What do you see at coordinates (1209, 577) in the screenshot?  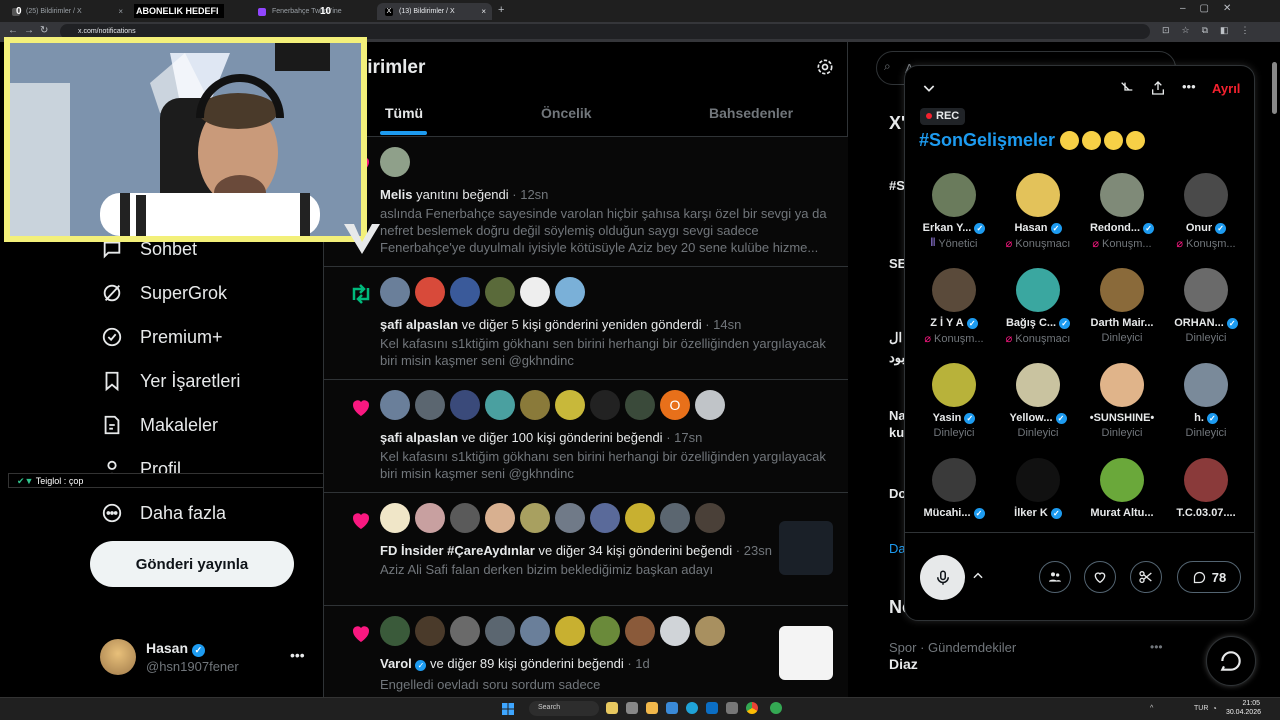 I see `comments-button: 78` at bounding box center [1209, 577].